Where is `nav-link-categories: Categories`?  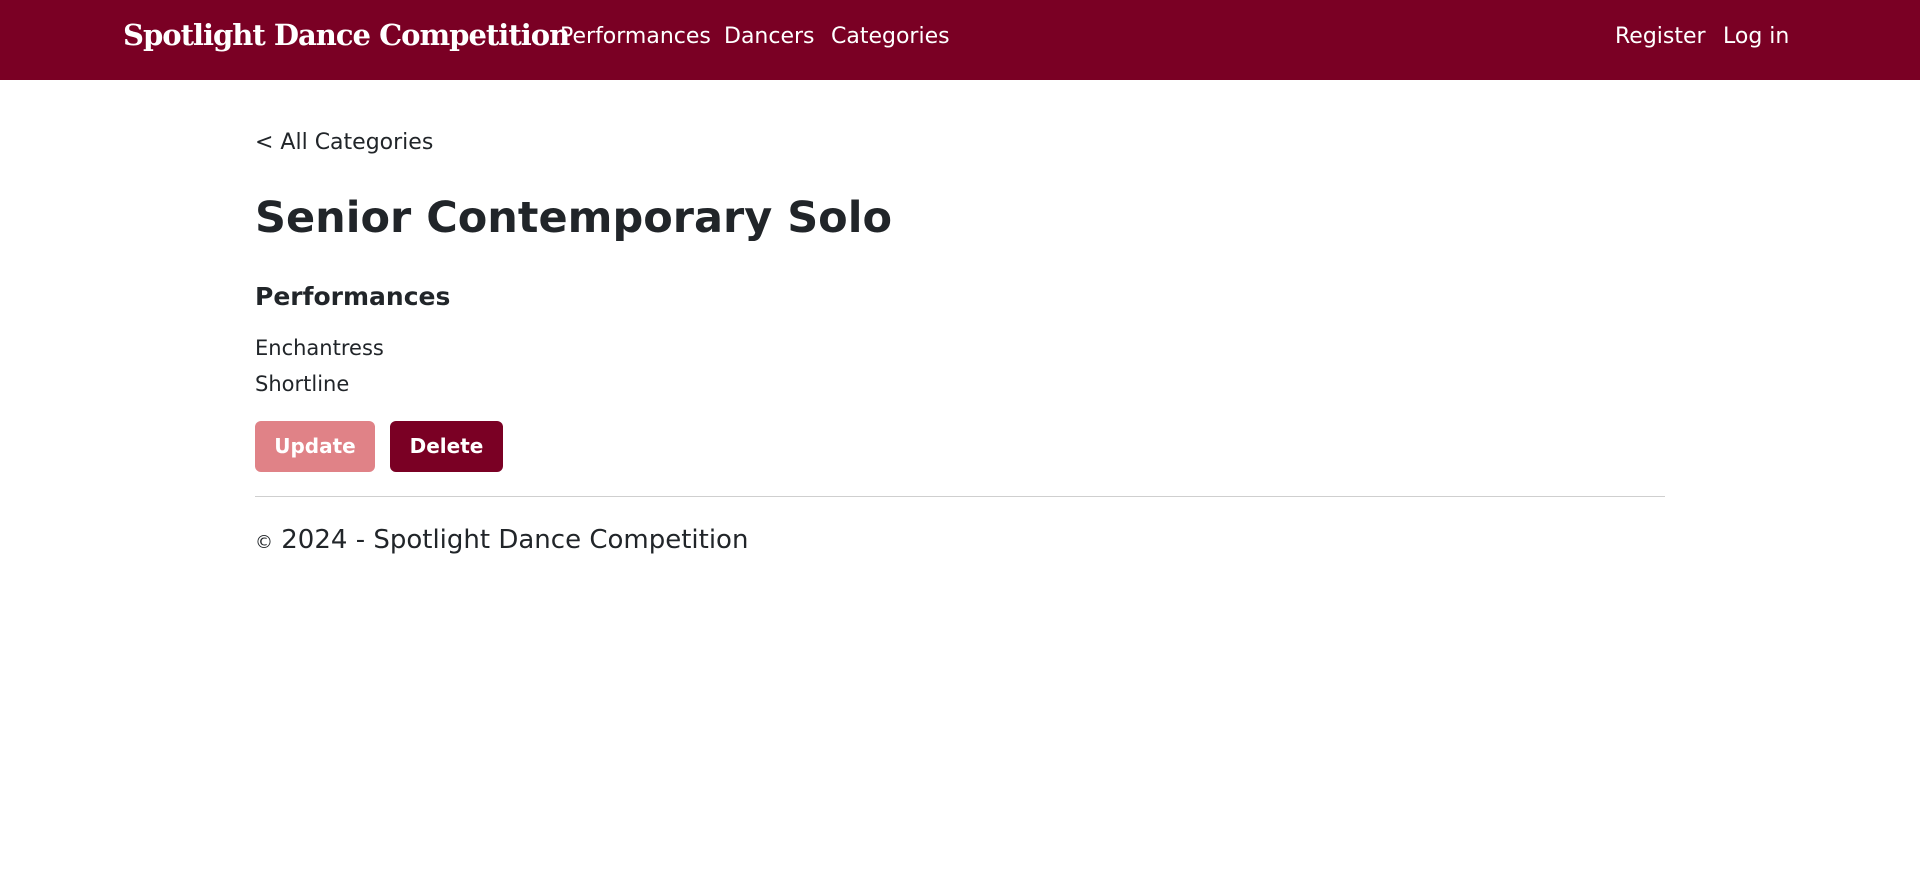 nav-link-categories: Categories is located at coordinates (890, 36).